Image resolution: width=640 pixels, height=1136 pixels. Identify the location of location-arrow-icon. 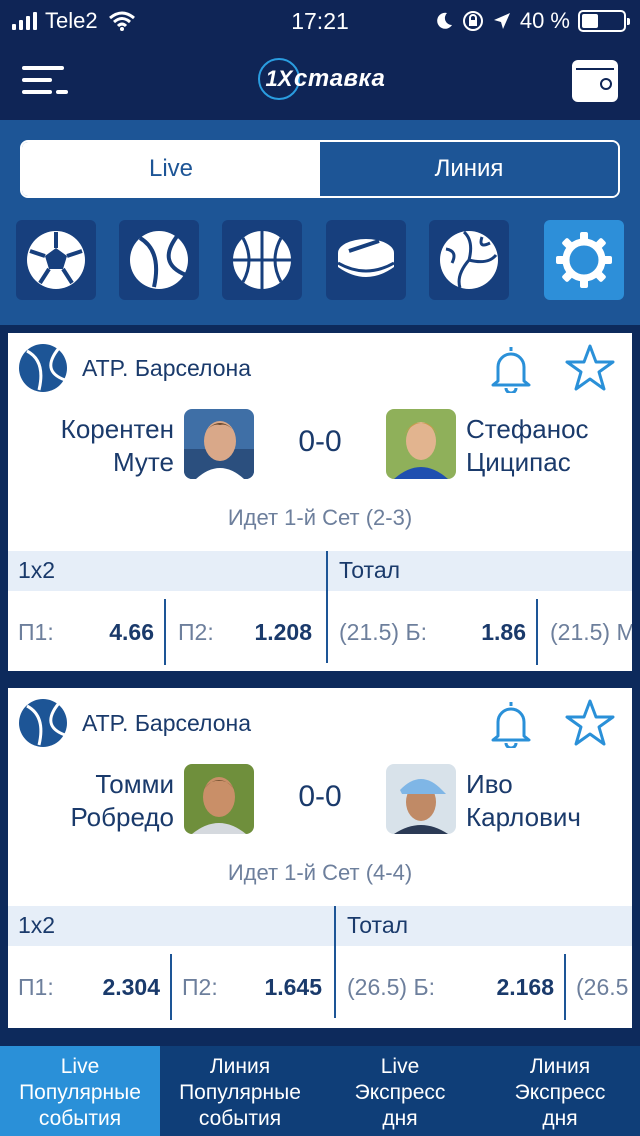
(501, 21).